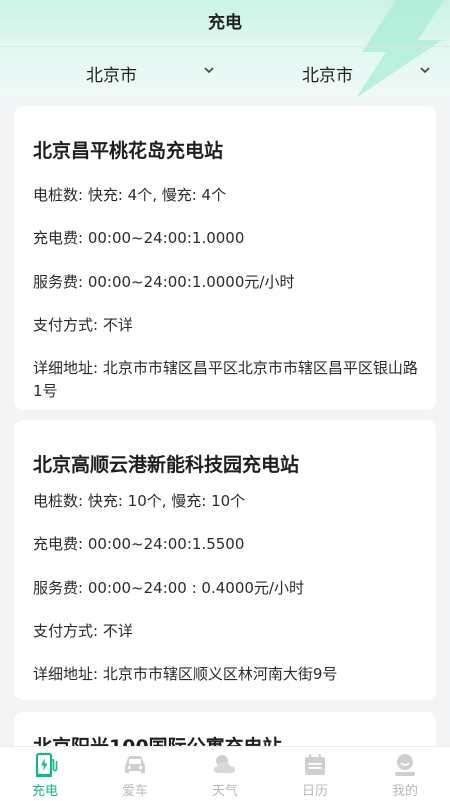 The width and height of the screenshot is (450, 801). What do you see at coordinates (164, 282) in the screenshot?
I see `station-service-fee: 服务费: 00:00~24:00:1.0000元/小时` at bounding box center [164, 282].